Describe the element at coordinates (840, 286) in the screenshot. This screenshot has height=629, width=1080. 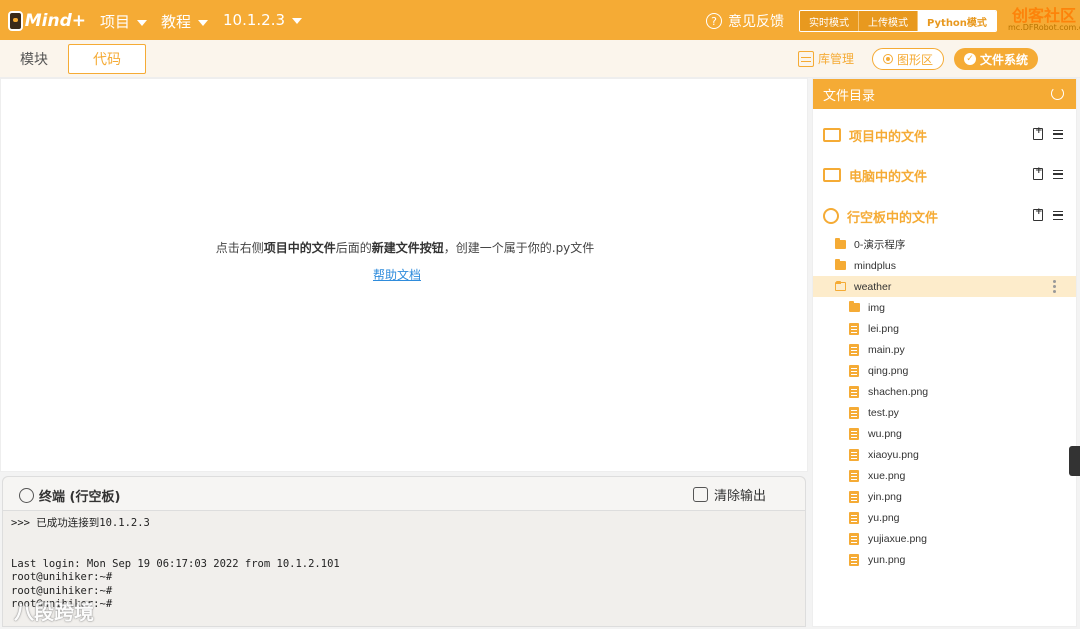
I see `folder-open-icon` at that location.